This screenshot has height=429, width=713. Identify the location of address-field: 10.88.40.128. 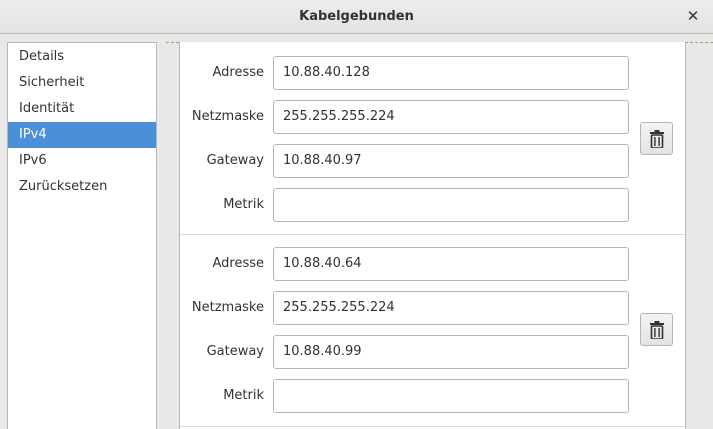
(451, 73).